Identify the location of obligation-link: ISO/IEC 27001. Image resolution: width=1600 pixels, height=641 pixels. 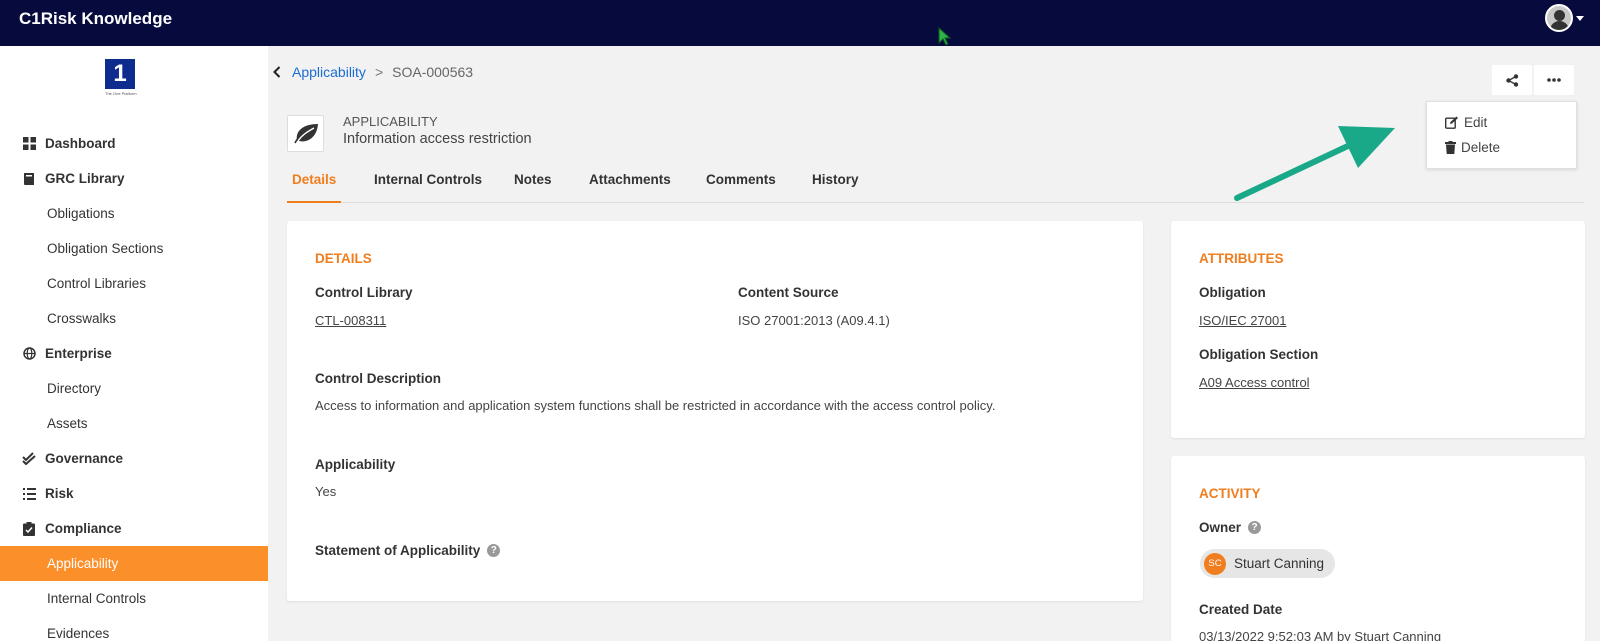
(1242, 320).